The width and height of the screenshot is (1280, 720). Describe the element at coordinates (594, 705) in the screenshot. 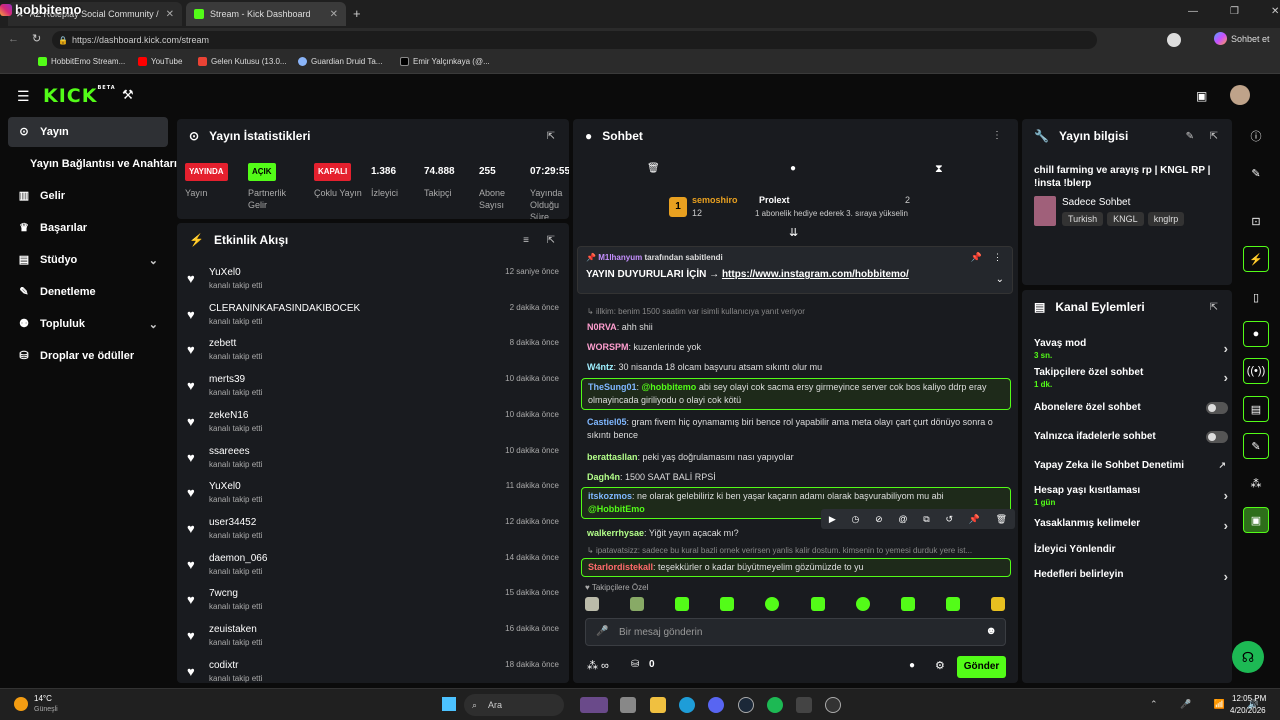

I see `app-icon` at that location.